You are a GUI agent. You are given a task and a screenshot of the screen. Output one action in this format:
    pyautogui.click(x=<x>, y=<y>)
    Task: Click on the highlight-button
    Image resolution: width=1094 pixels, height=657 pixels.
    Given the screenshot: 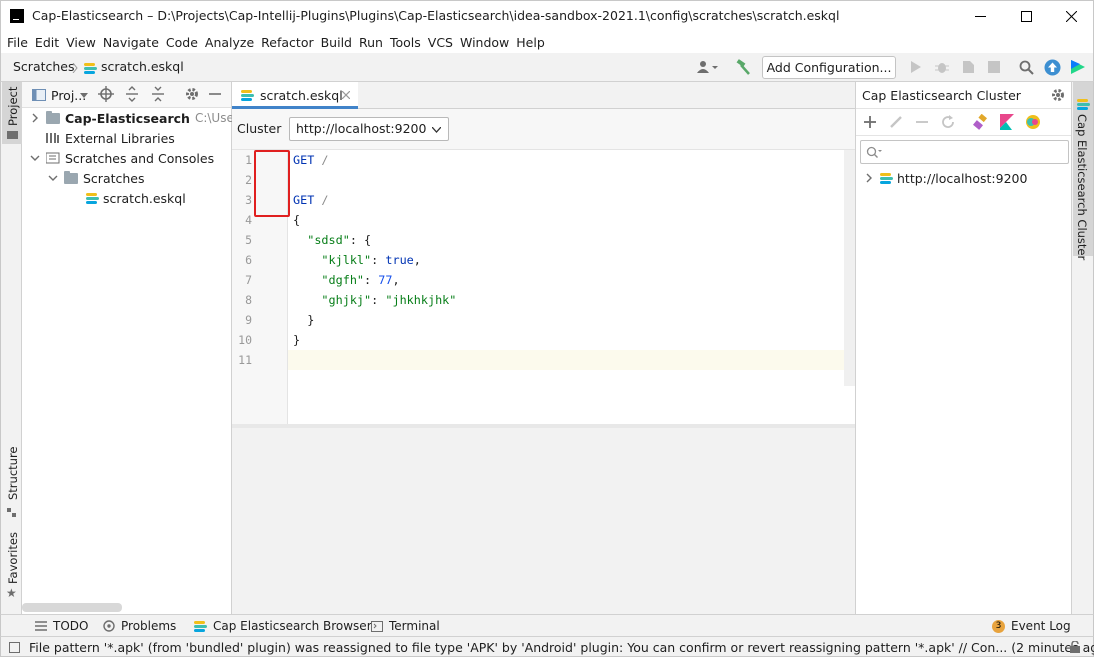 What is the action you would take?
    pyautogui.click(x=981, y=122)
    